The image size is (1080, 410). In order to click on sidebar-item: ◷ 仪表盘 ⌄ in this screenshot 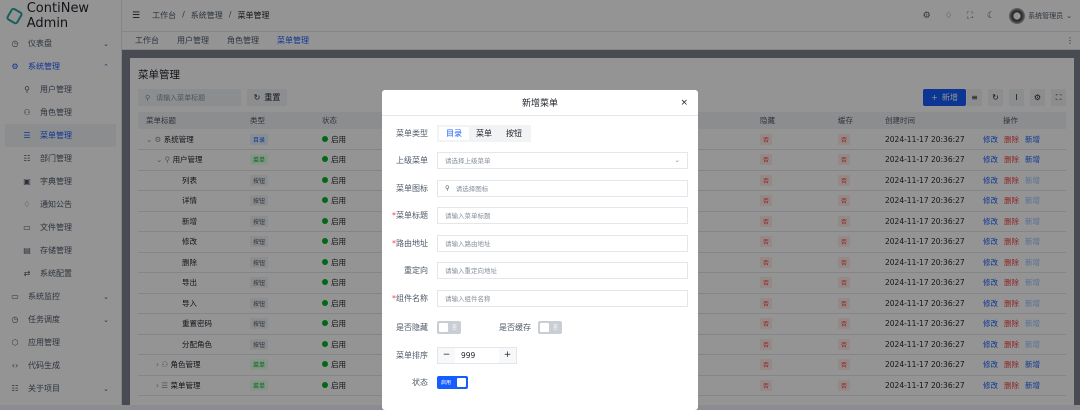, I will do `click(60, 43)`.